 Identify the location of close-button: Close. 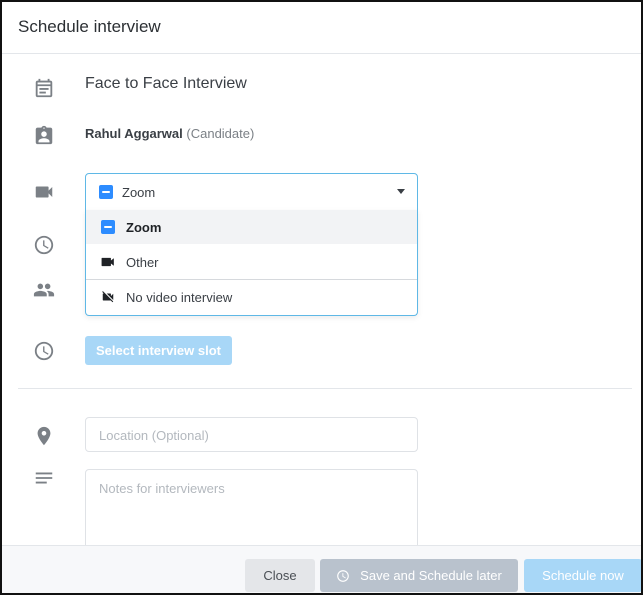
(280, 575).